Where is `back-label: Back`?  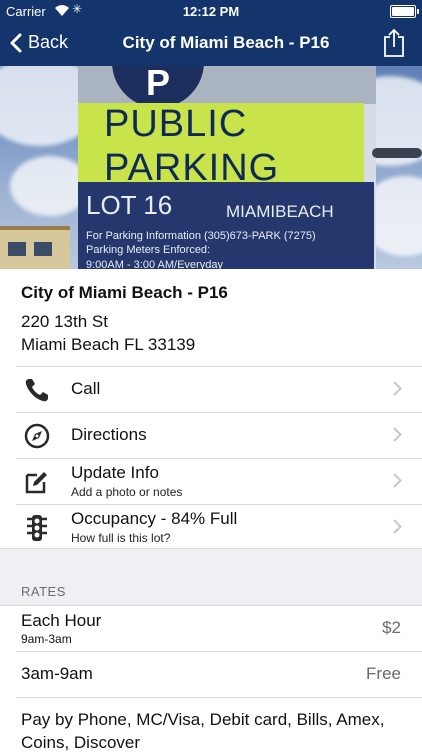
back-label: Back is located at coordinates (48, 42).